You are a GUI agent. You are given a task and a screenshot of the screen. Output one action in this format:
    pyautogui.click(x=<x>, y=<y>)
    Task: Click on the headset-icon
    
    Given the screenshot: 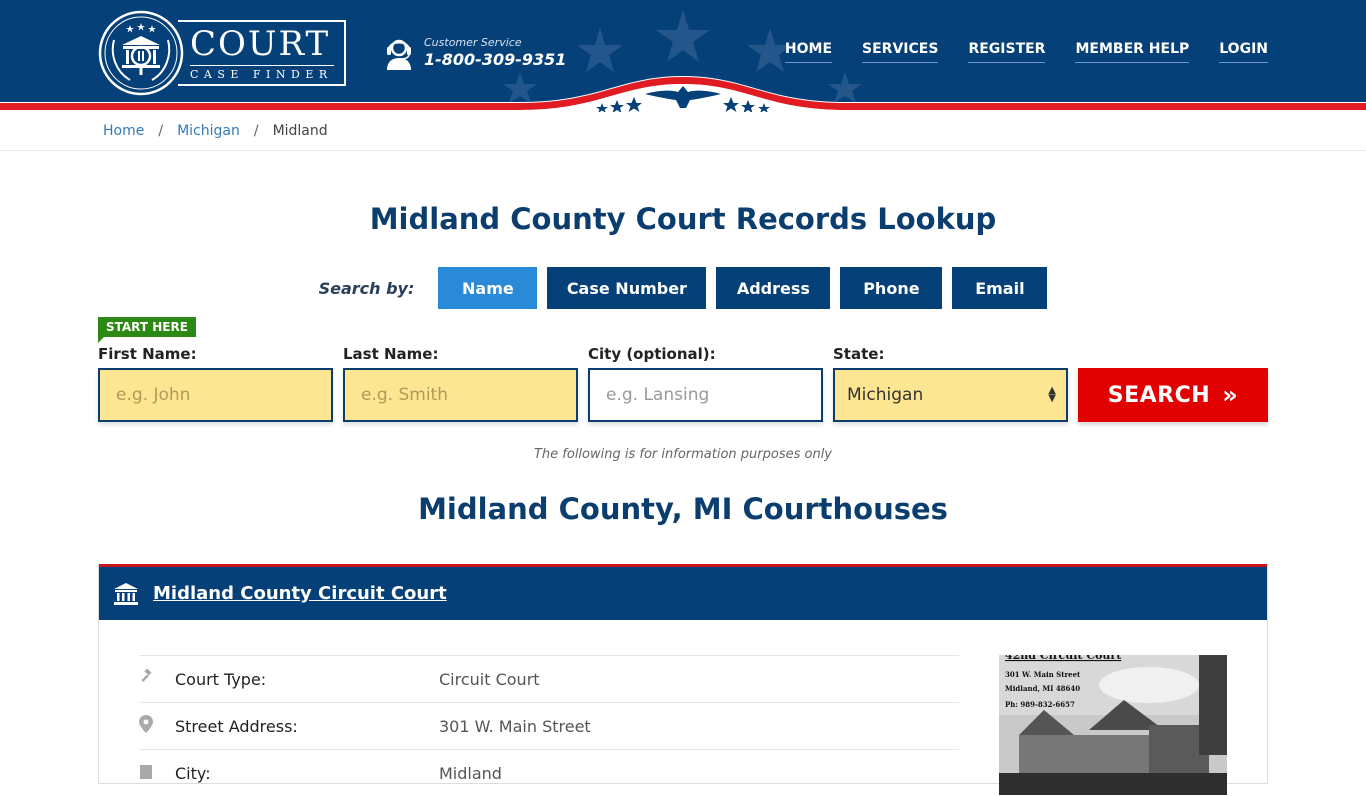 What is the action you would take?
    pyautogui.click(x=399, y=54)
    